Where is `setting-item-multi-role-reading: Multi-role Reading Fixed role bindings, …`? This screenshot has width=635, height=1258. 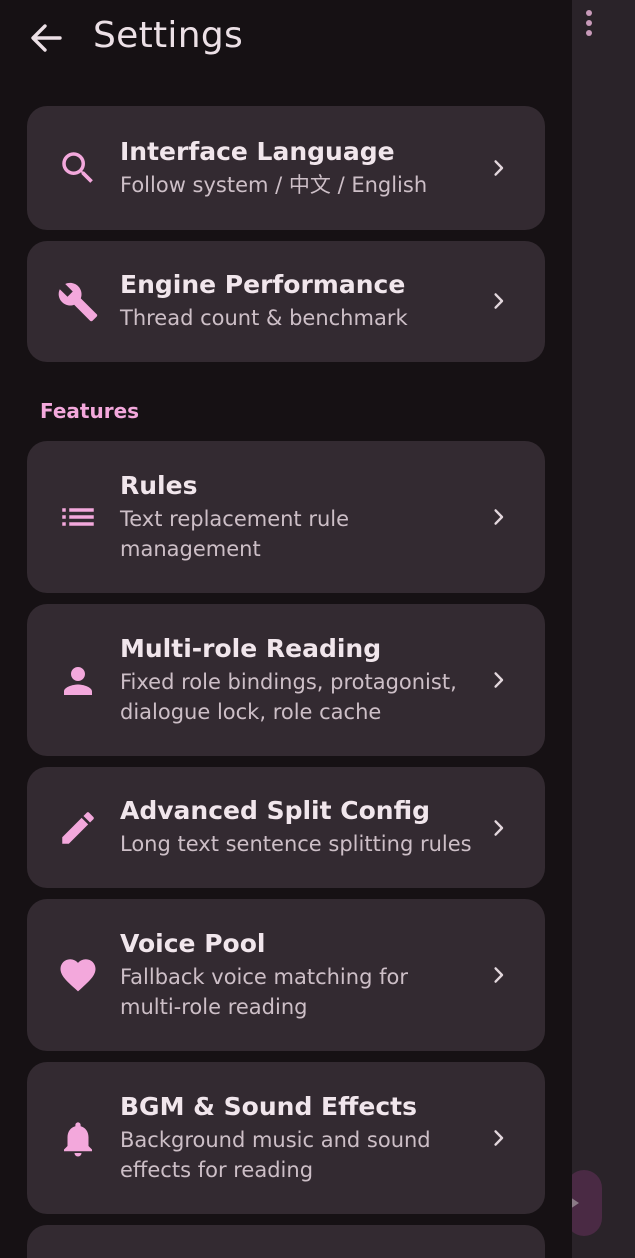
setting-item-multi-role-reading: Multi-role Reading Fixed role bindings, … is located at coordinates (286, 680).